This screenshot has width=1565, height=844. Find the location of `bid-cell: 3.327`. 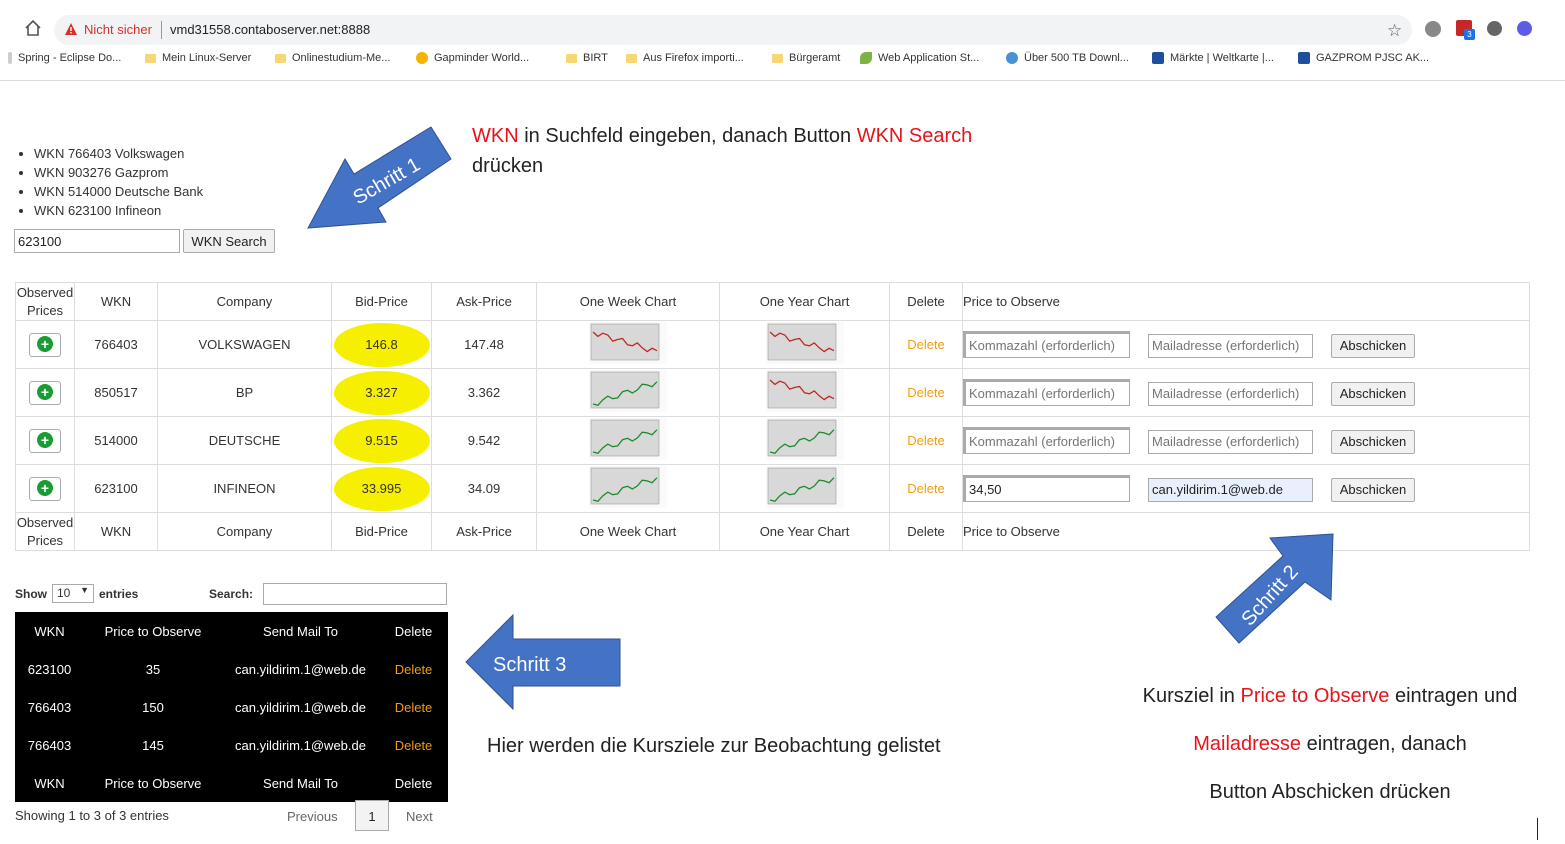

bid-cell: 3.327 is located at coordinates (381, 392).